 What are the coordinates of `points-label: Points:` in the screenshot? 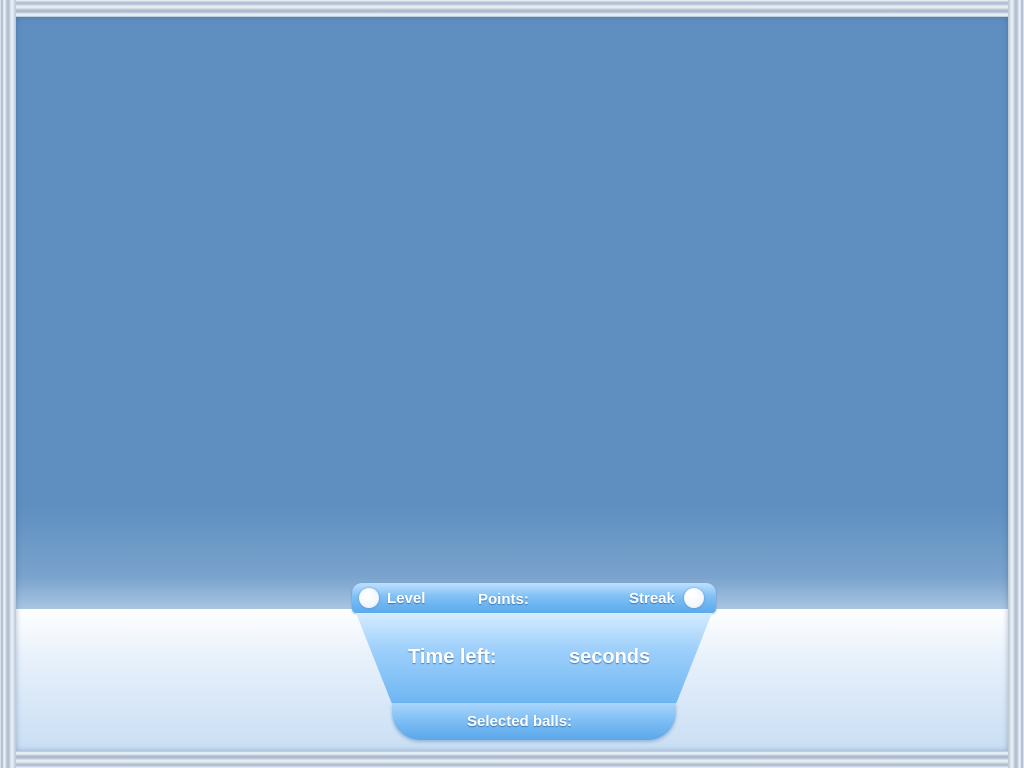 It's located at (503, 599).